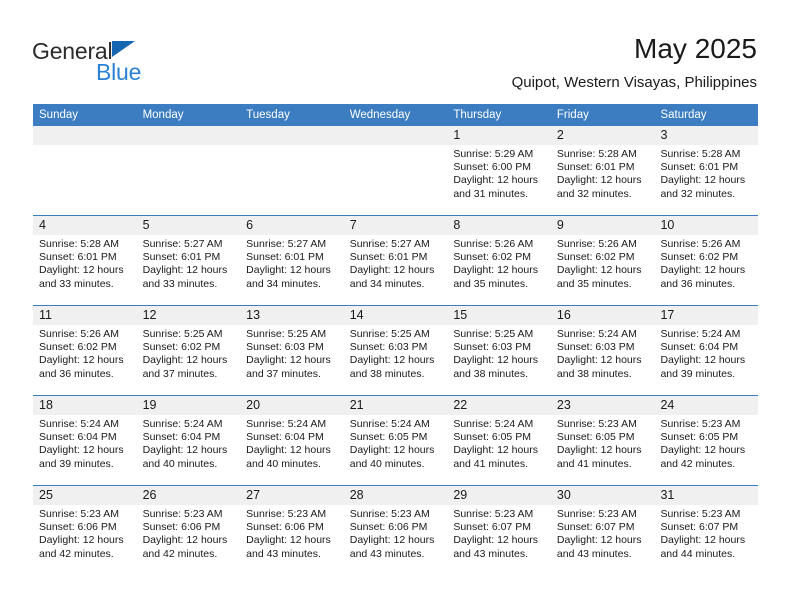  Describe the element at coordinates (180, 373) in the screenshot. I see `day-detail-line: and 37 minutes.` at that location.